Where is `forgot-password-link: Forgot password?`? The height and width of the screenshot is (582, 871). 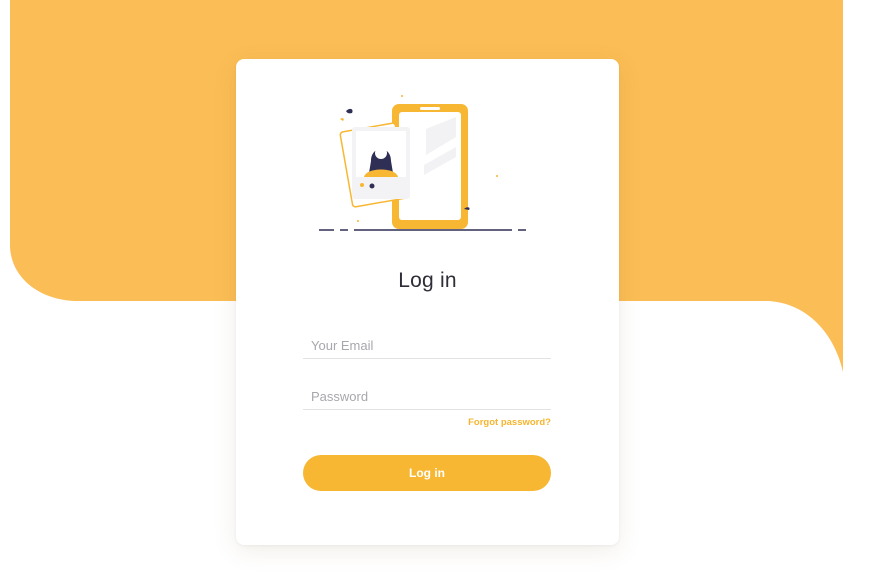 forgot-password-link: Forgot password? is located at coordinates (509, 422).